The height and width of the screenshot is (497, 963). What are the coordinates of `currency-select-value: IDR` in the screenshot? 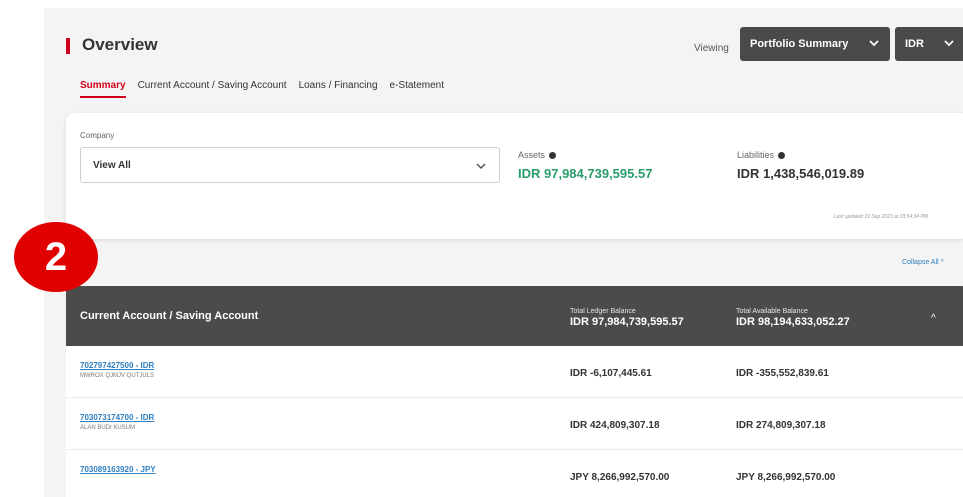 It's located at (914, 44).